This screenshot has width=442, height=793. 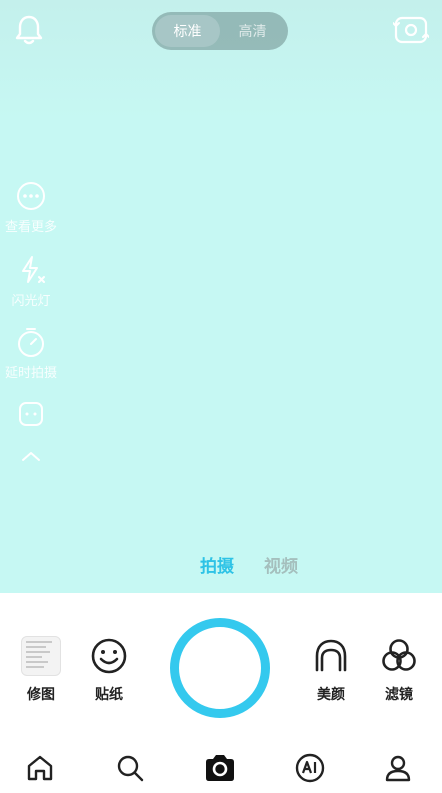 I want to click on profile-icon, so click(x=398, y=768).